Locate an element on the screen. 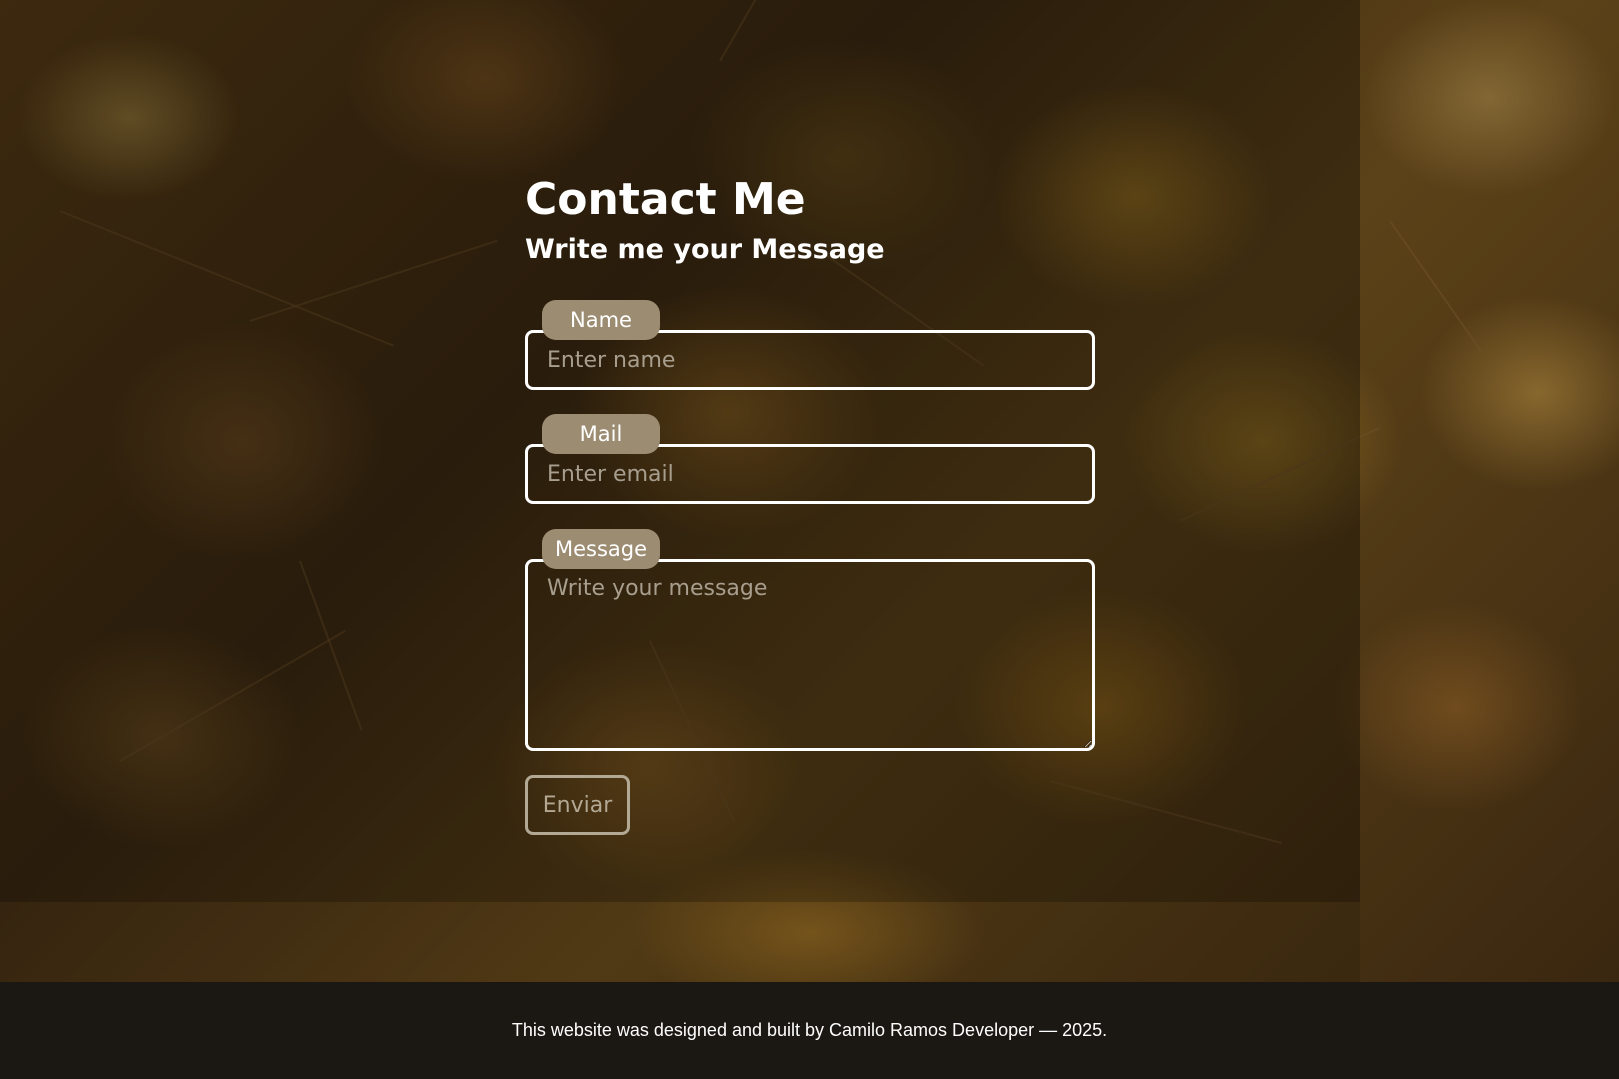 The width and height of the screenshot is (1619, 1079). message-textarea is located at coordinates (810, 655).